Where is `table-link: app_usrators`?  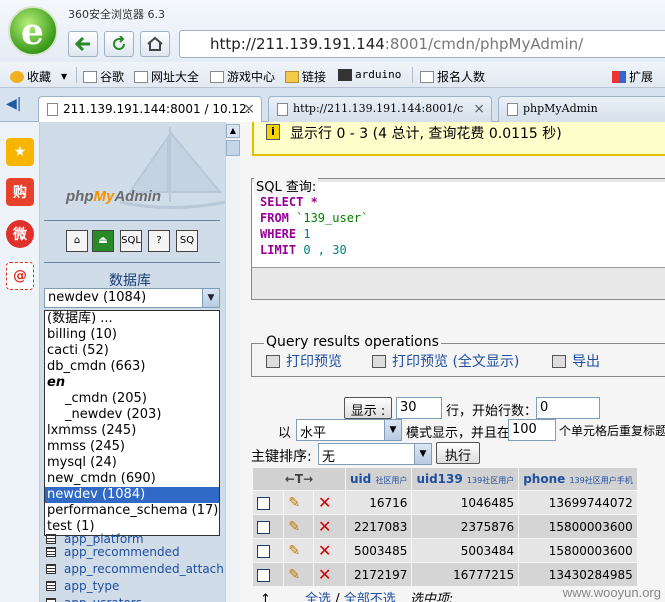 table-link: app_usrators is located at coordinates (94, 599).